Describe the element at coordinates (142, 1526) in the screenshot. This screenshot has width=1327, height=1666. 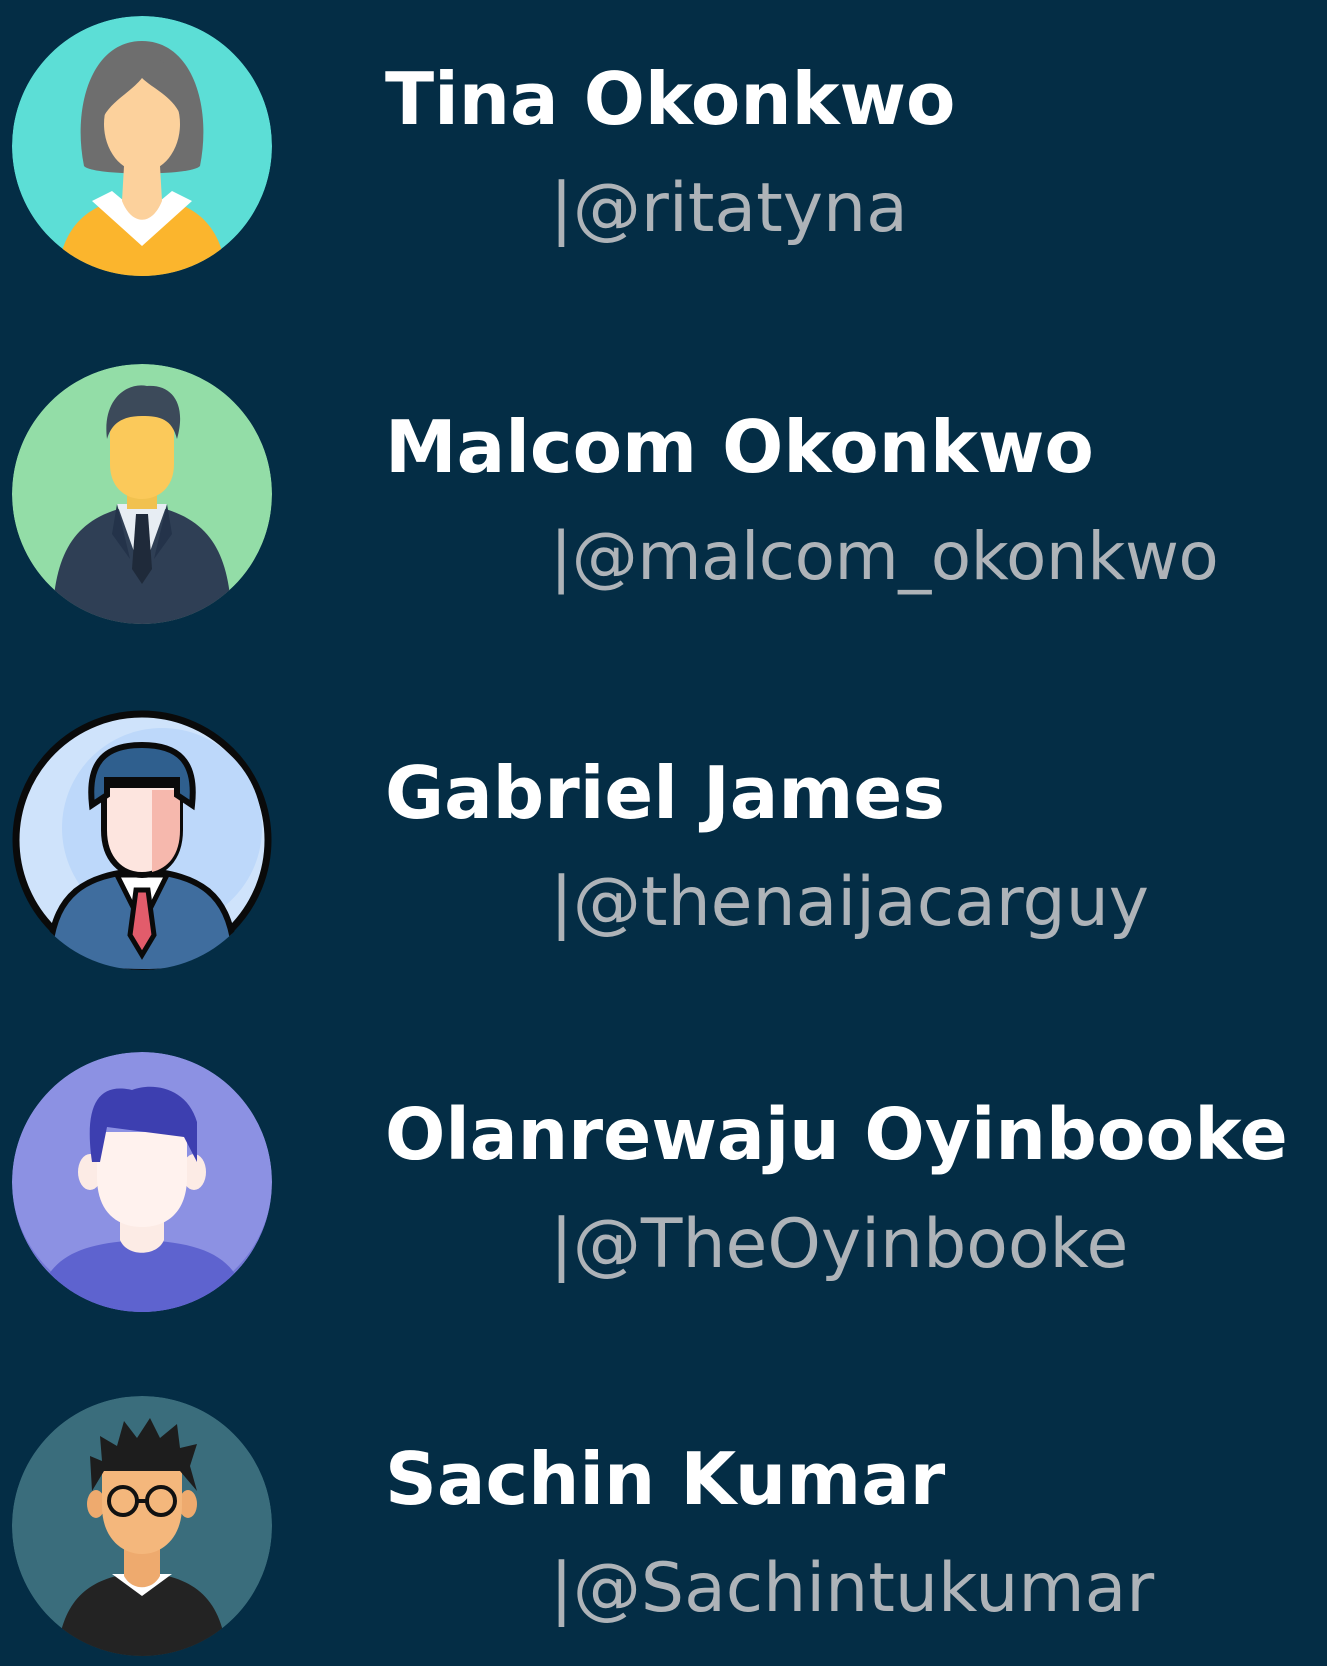
I see `man-glasses-avatar-icon` at that location.